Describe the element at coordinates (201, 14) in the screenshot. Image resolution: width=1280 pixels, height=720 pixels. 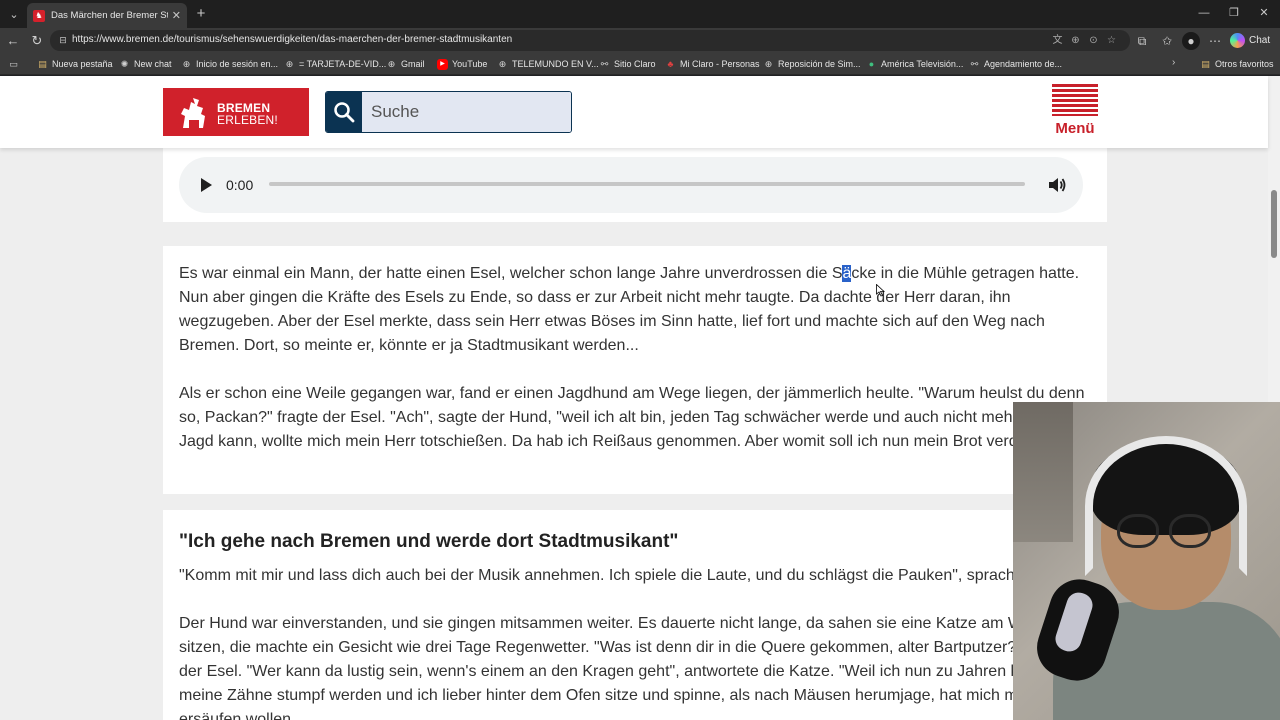
I see `new-tab-plus-icon: +` at that location.